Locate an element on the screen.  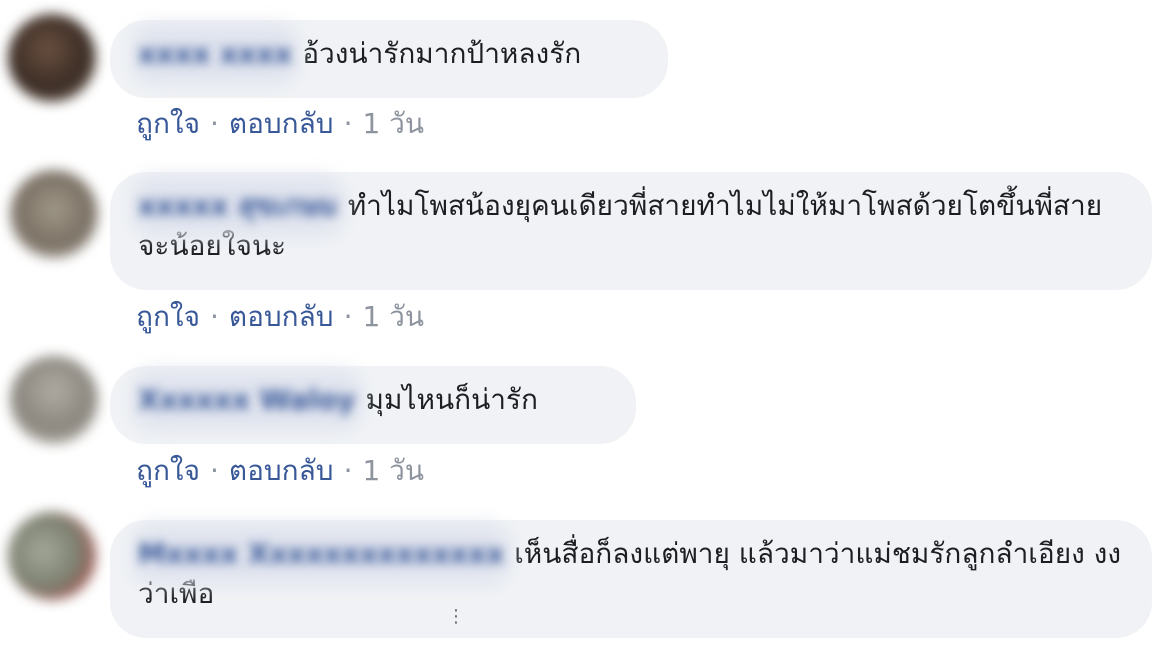
comment-bubble: Xxxxxx Waloy มุมไหนก็น่ารัก is located at coordinates (373, 405).